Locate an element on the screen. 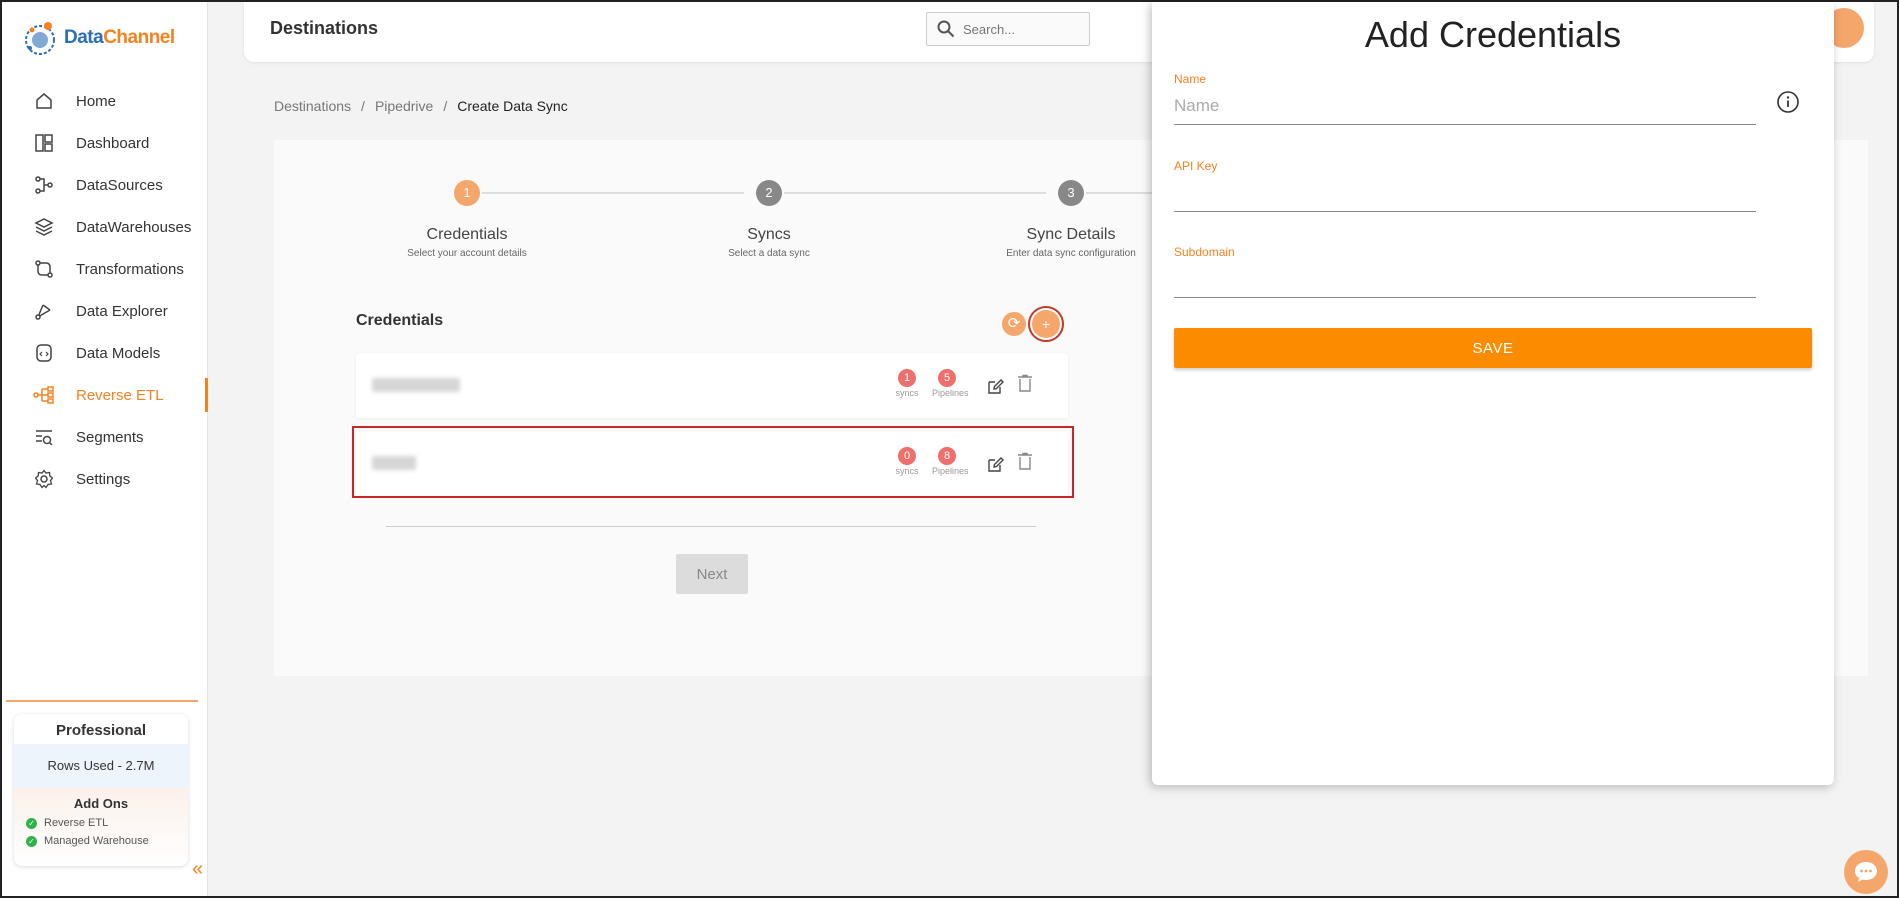 The width and height of the screenshot is (1899, 898). api-key-input is located at coordinates (1465, 192).